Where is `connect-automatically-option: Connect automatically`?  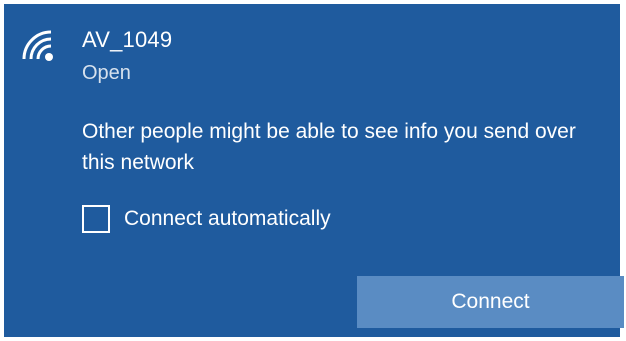
connect-automatically-option: Connect automatically is located at coordinates (206, 219).